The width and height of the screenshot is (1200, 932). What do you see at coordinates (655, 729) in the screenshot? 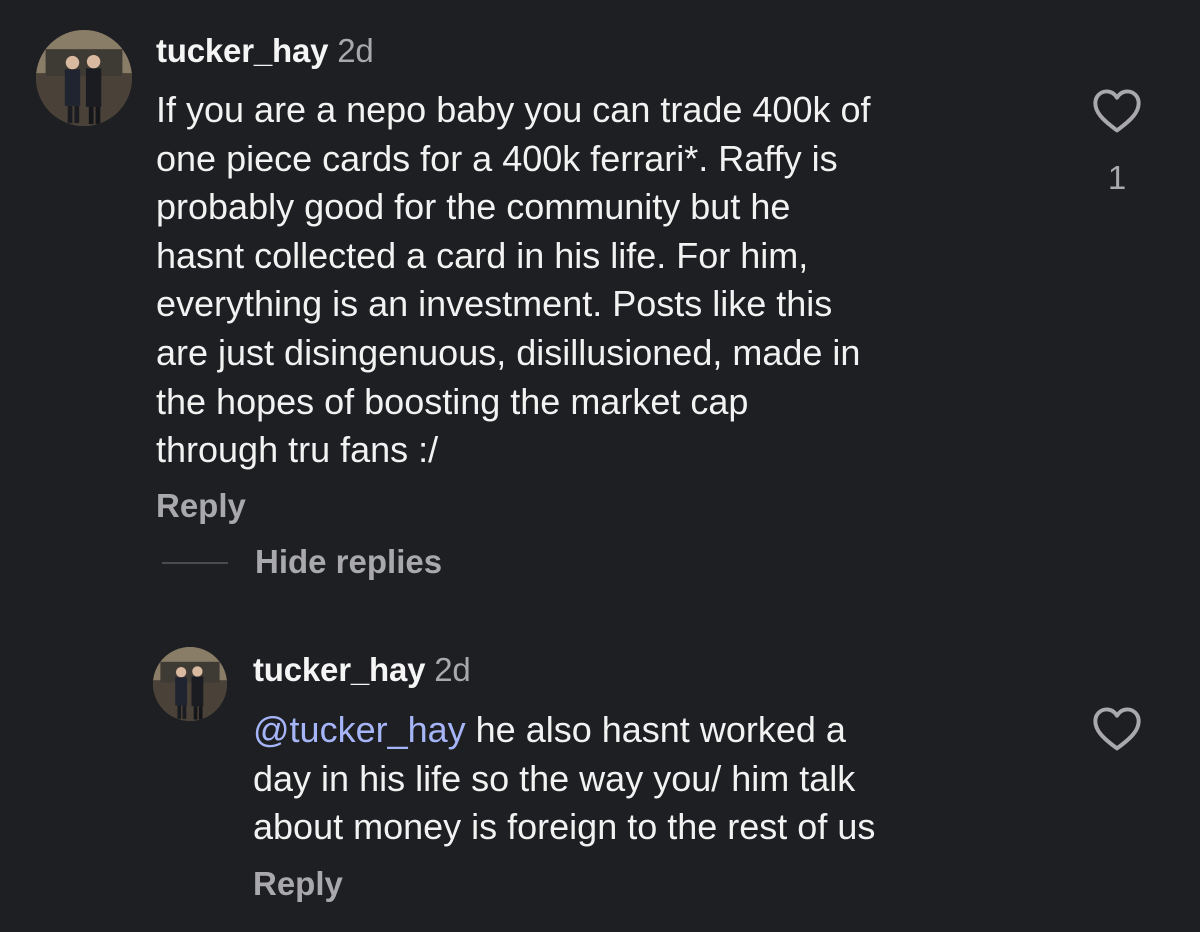
I see `reply-text-segment: he also hasnt worked a` at bounding box center [655, 729].